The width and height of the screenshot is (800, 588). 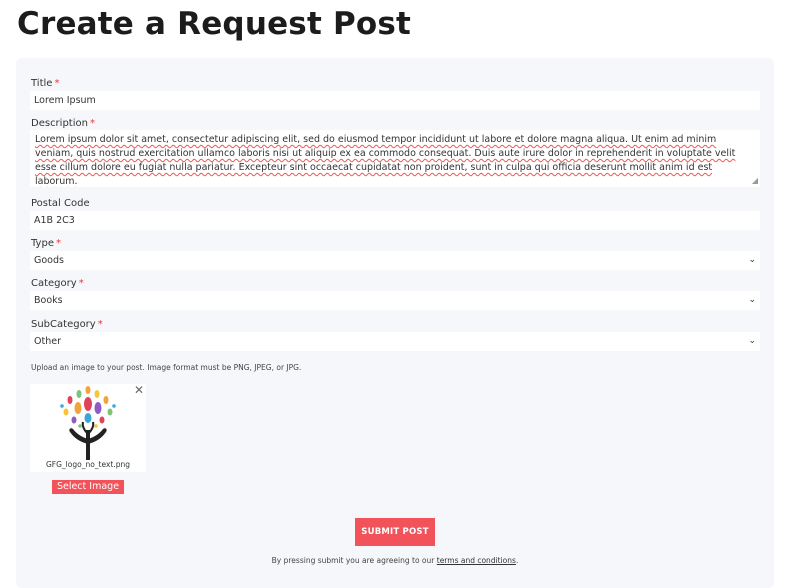 I want to click on image-preview: ✕ GFG_logo_no_text.png, so click(x=88, y=427).